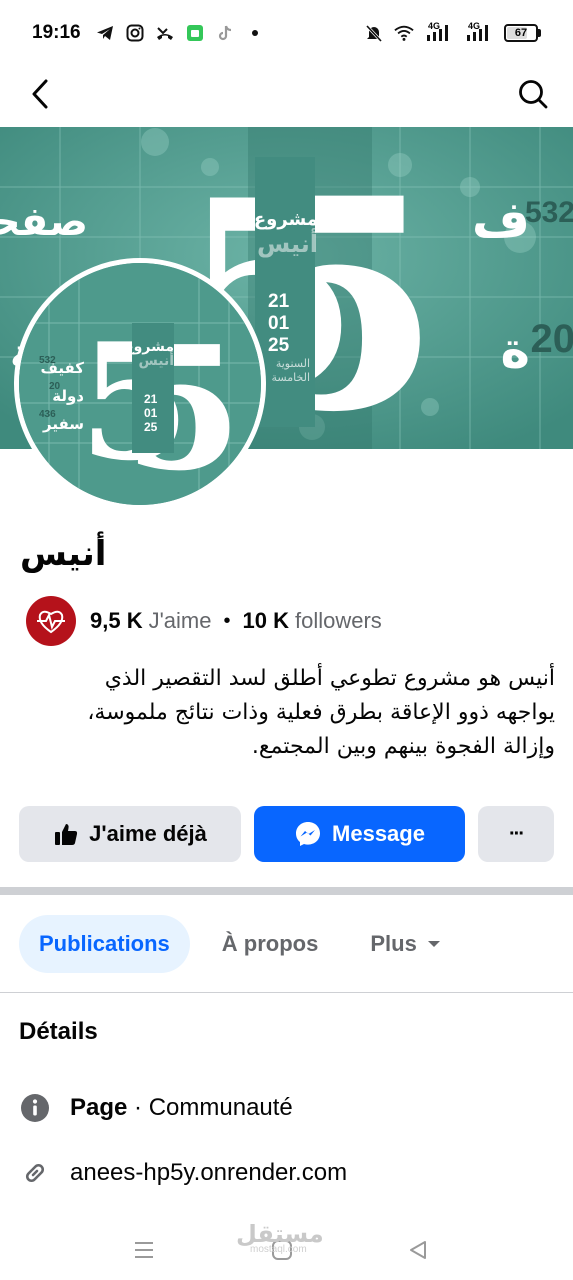 The image size is (573, 1280). I want to click on battery-body: 67, so click(521, 33).